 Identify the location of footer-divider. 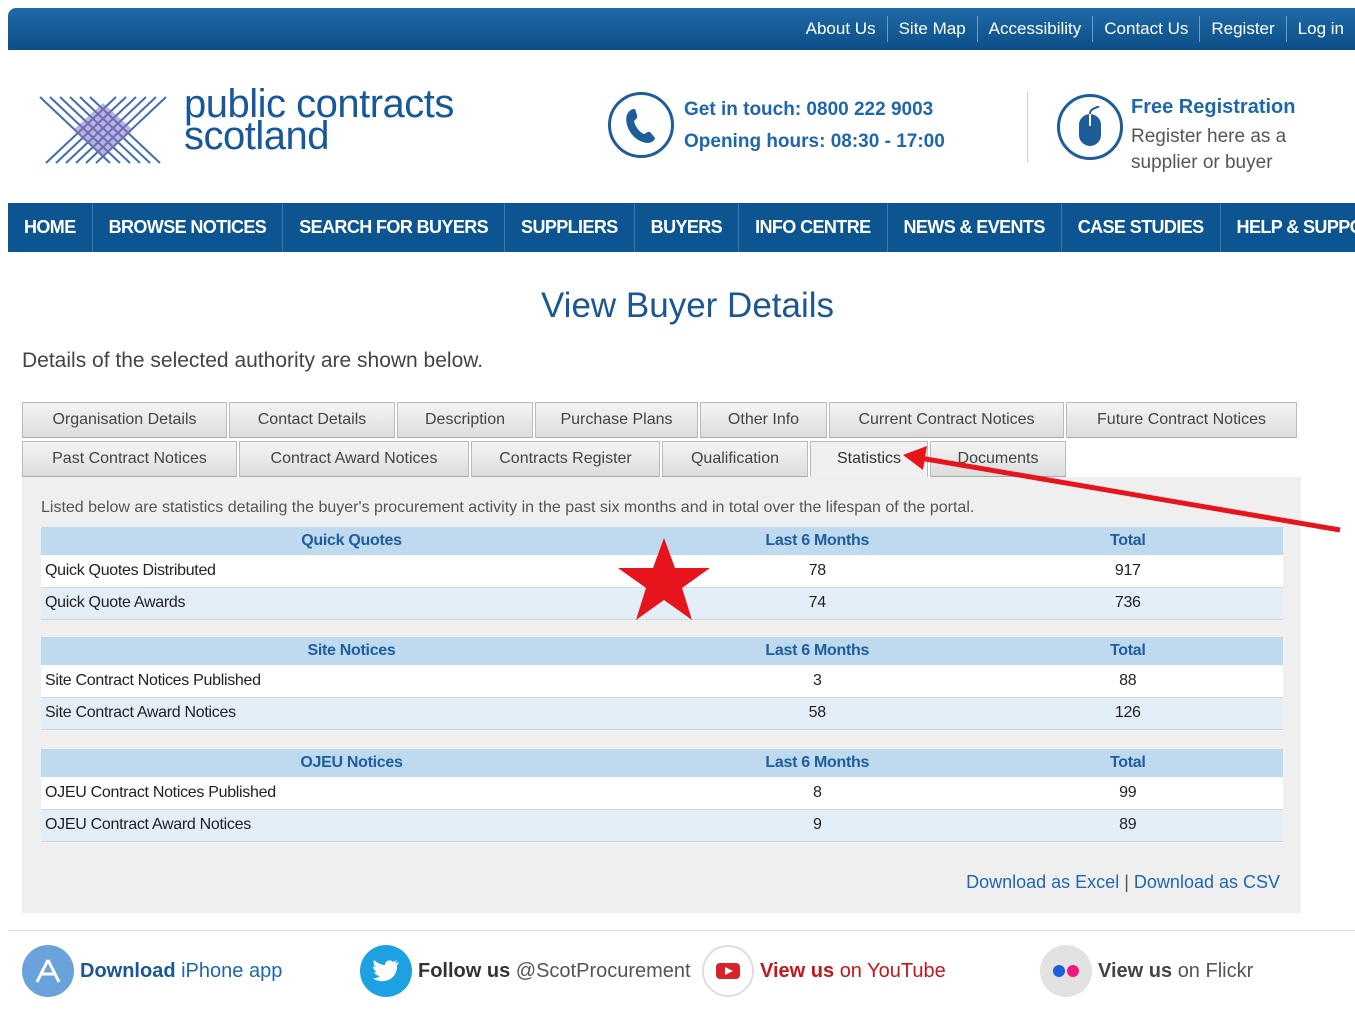
(681, 930).